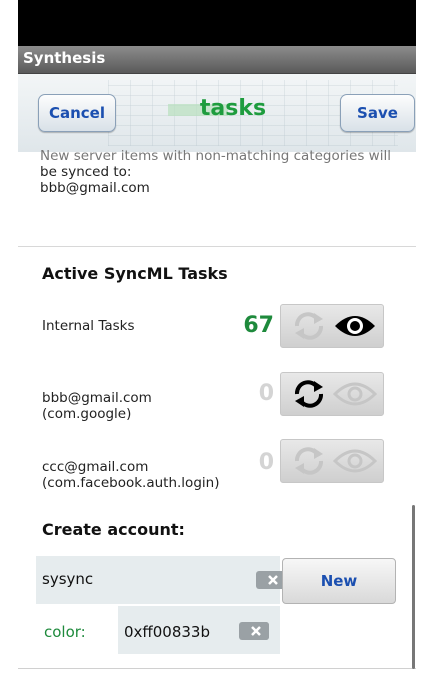 The width and height of the screenshot is (421, 679). Describe the element at coordinates (87, 414) in the screenshot. I see `task-account-type: (com.google)` at that location.